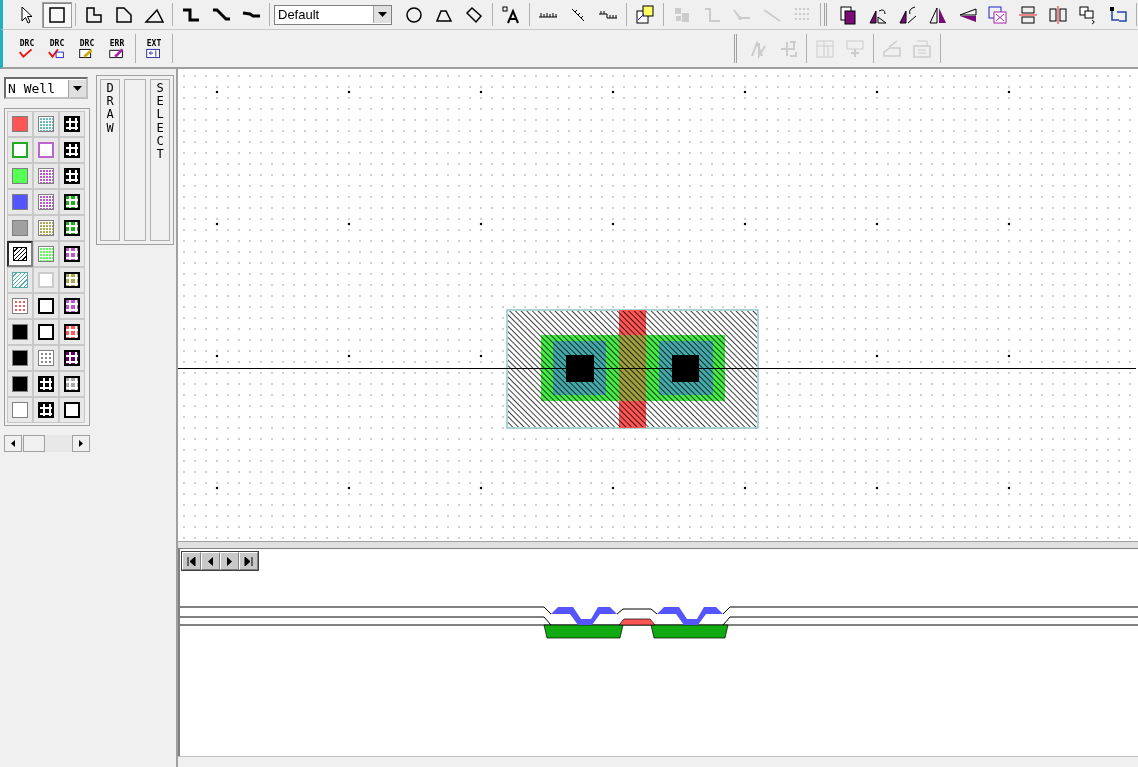  Describe the element at coordinates (117, 48) in the screenshot. I see `error-button: ERR` at that location.